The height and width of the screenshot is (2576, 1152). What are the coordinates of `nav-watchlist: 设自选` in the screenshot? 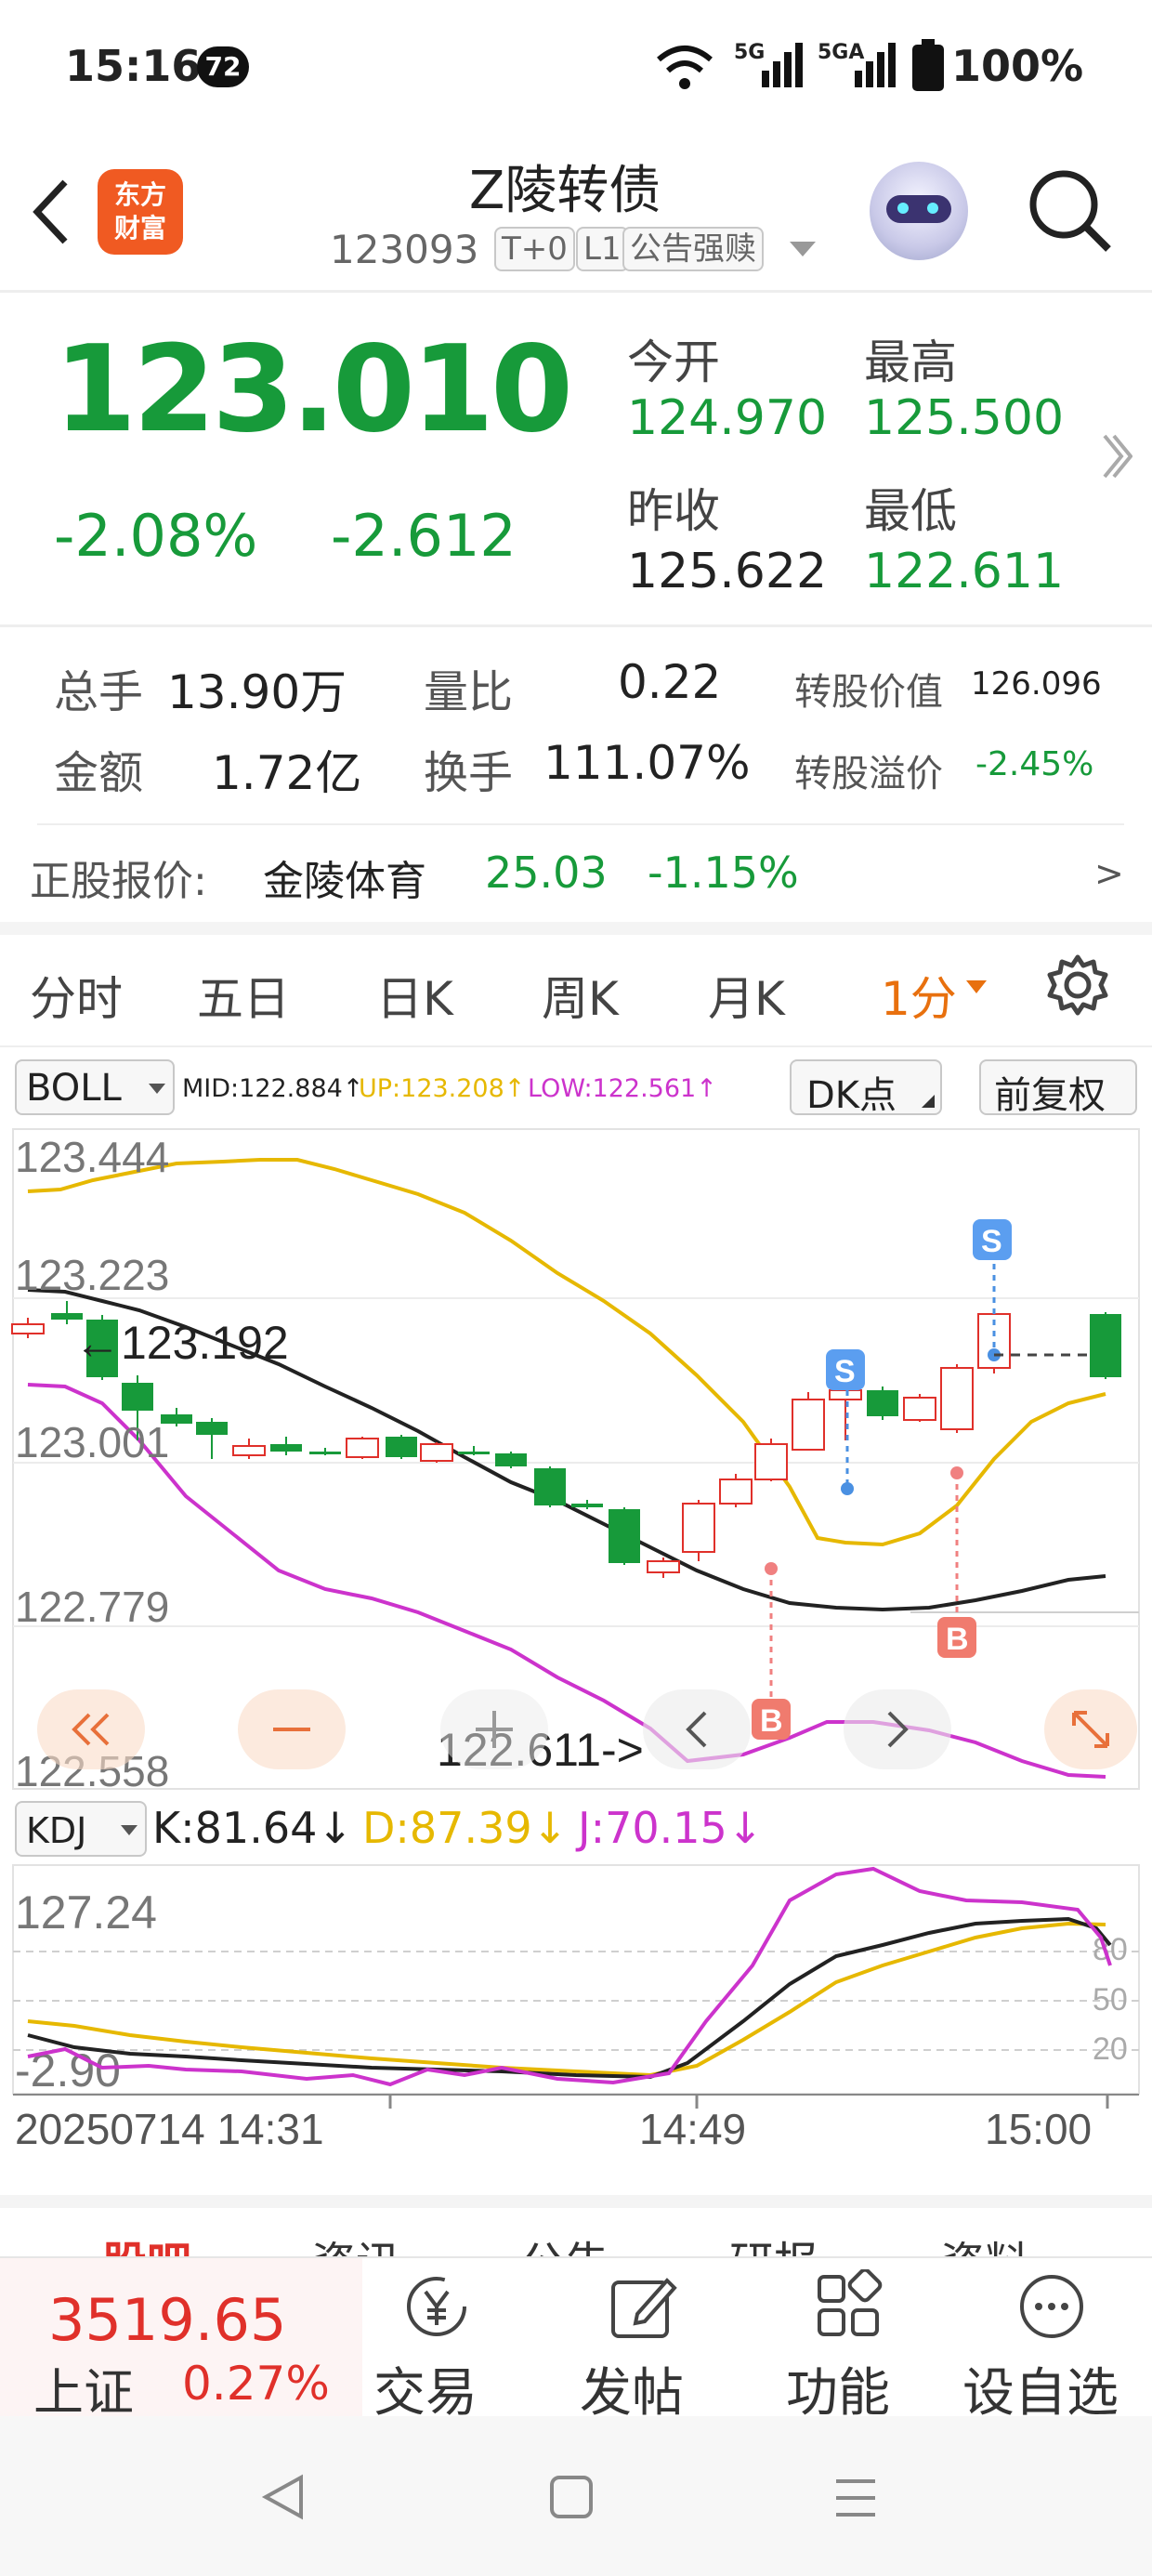 It's located at (1050, 2341).